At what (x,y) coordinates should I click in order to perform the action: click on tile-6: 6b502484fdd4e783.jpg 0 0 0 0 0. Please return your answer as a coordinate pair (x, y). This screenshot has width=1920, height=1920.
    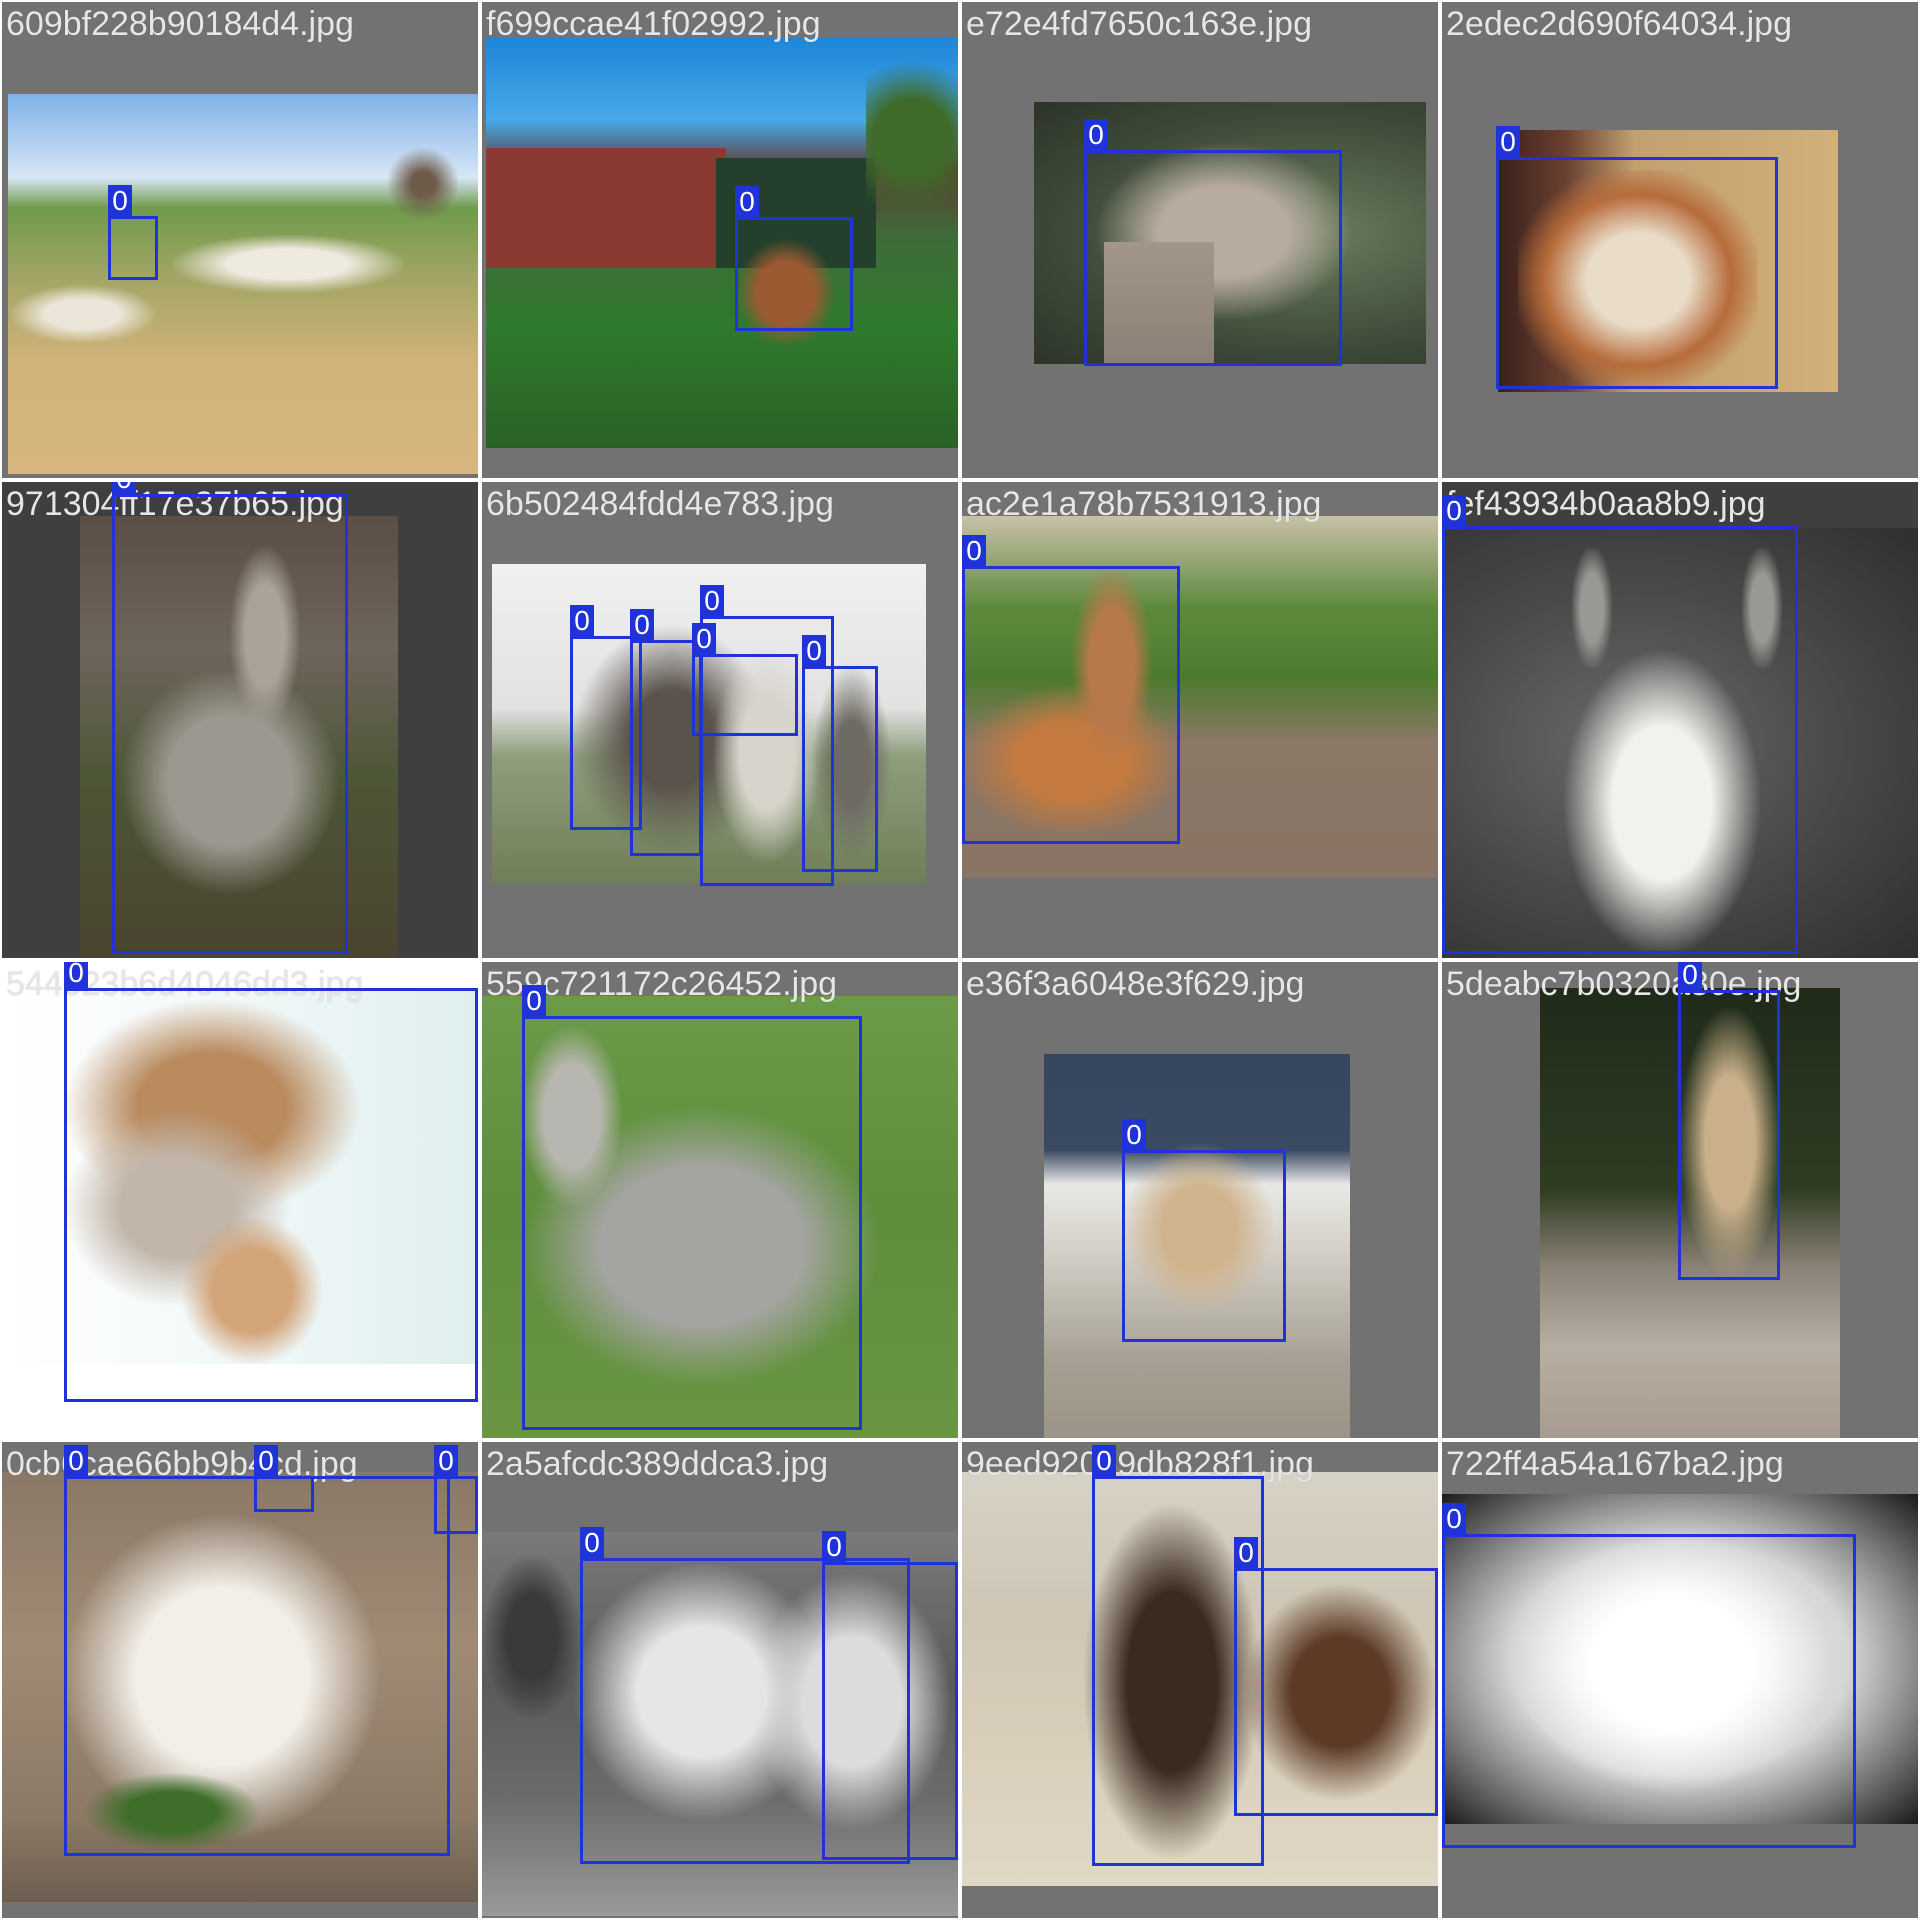
    Looking at the image, I should click on (720, 720).